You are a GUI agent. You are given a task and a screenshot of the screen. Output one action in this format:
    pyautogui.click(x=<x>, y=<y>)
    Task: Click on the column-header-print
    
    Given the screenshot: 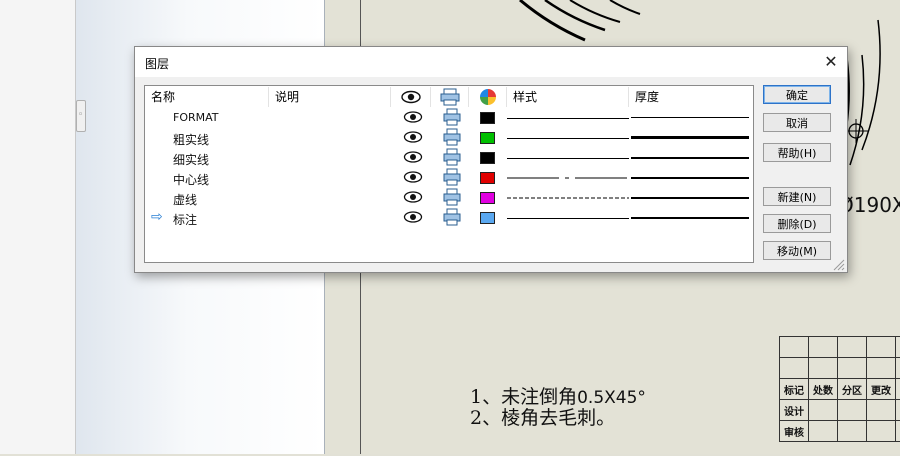 What is the action you would take?
    pyautogui.click(x=450, y=97)
    